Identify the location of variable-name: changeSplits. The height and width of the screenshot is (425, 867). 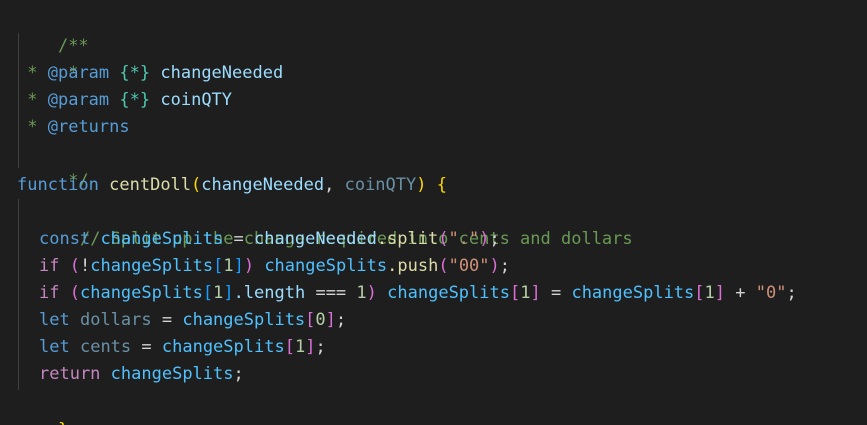
(162, 239).